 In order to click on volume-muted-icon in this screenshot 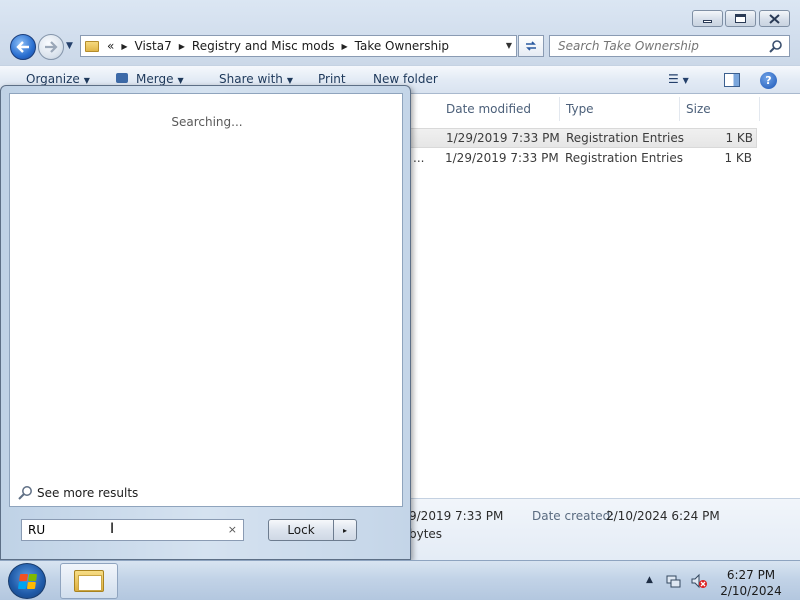, I will do `click(699, 581)`.